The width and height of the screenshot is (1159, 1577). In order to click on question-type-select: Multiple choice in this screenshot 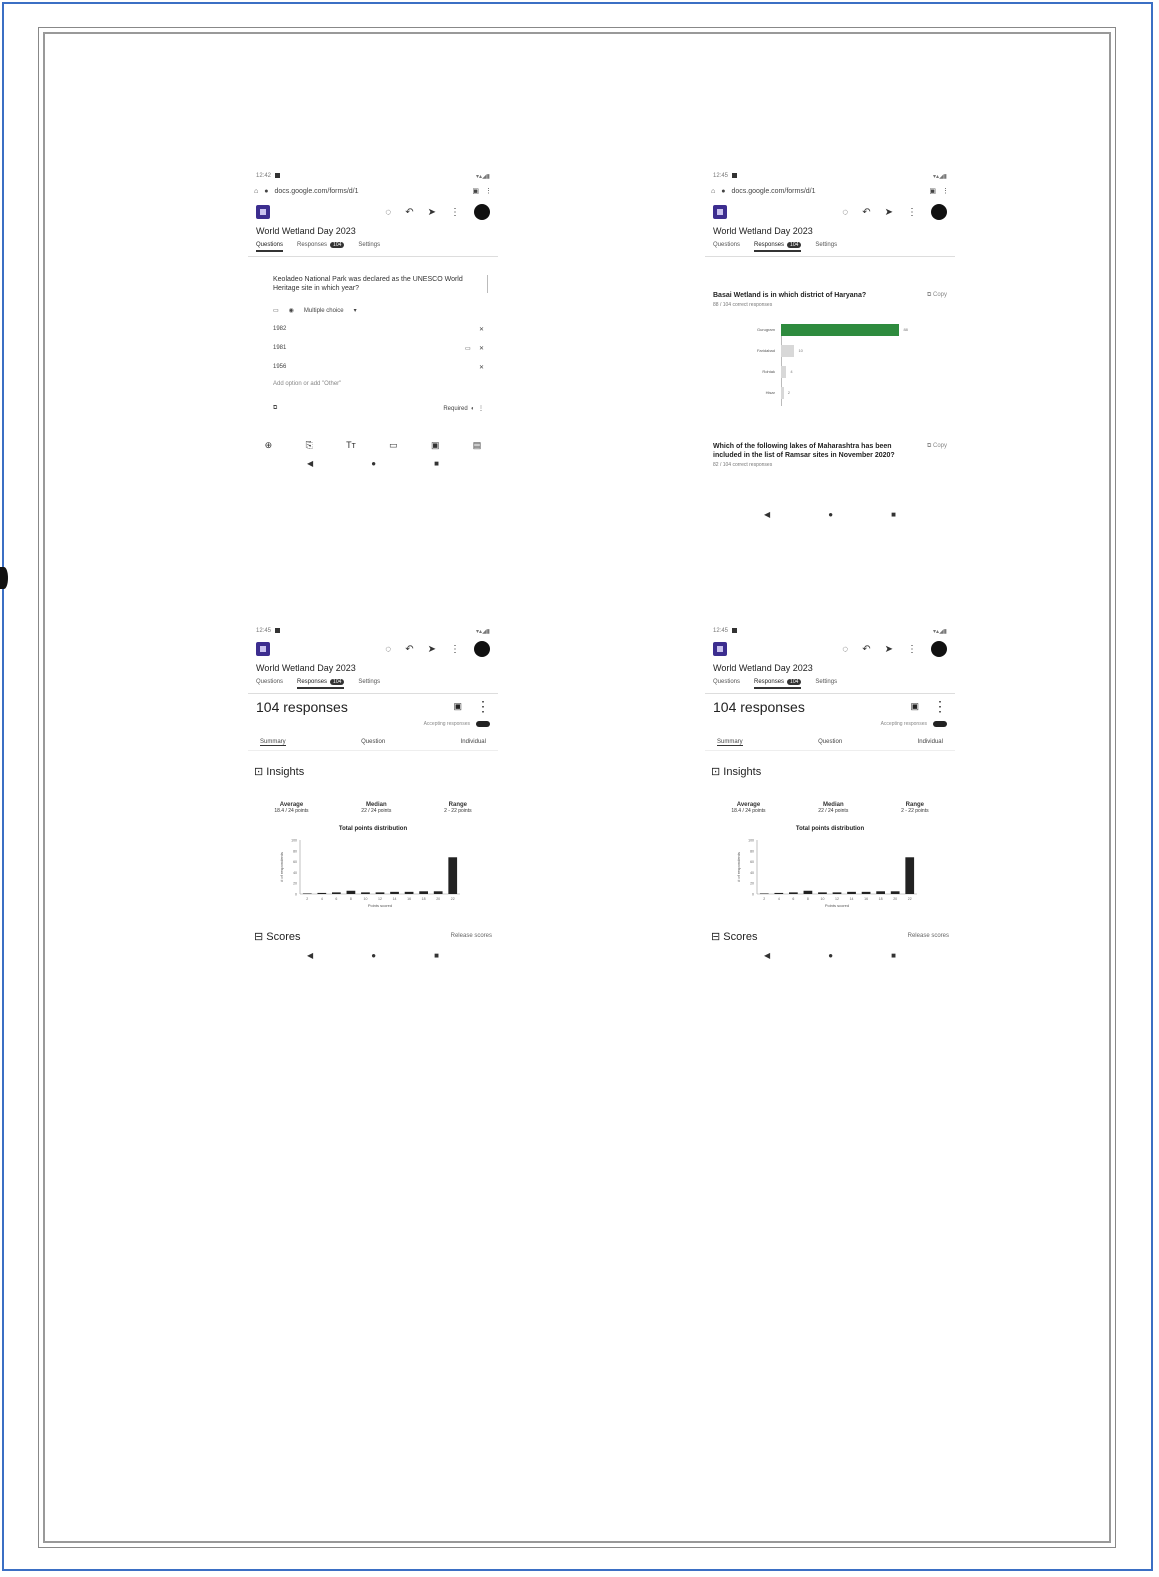, I will do `click(324, 311)`.